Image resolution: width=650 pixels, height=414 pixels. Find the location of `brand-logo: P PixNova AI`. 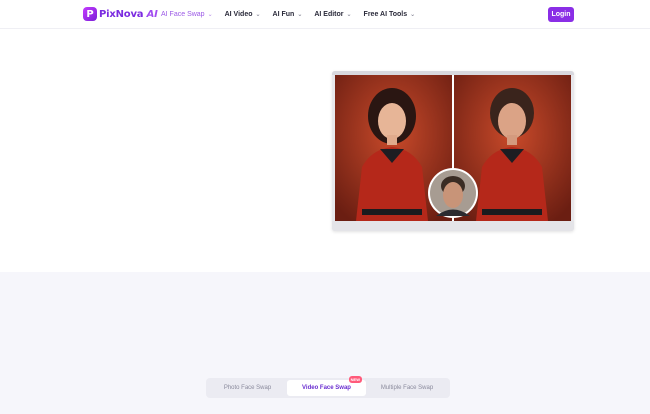

brand-logo: P PixNova AI is located at coordinates (120, 14).